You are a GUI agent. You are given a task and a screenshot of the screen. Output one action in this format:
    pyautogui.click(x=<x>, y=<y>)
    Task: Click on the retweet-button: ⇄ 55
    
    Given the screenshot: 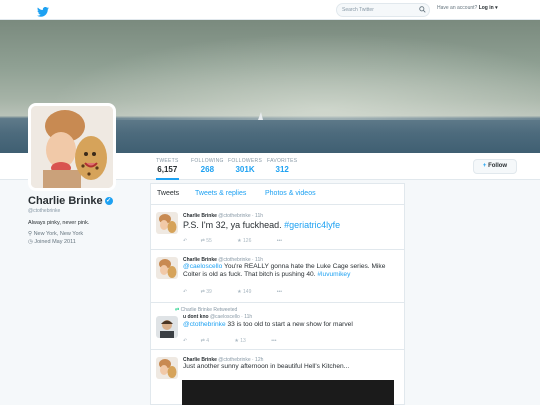 What is the action you would take?
    pyautogui.click(x=212, y=241)
    